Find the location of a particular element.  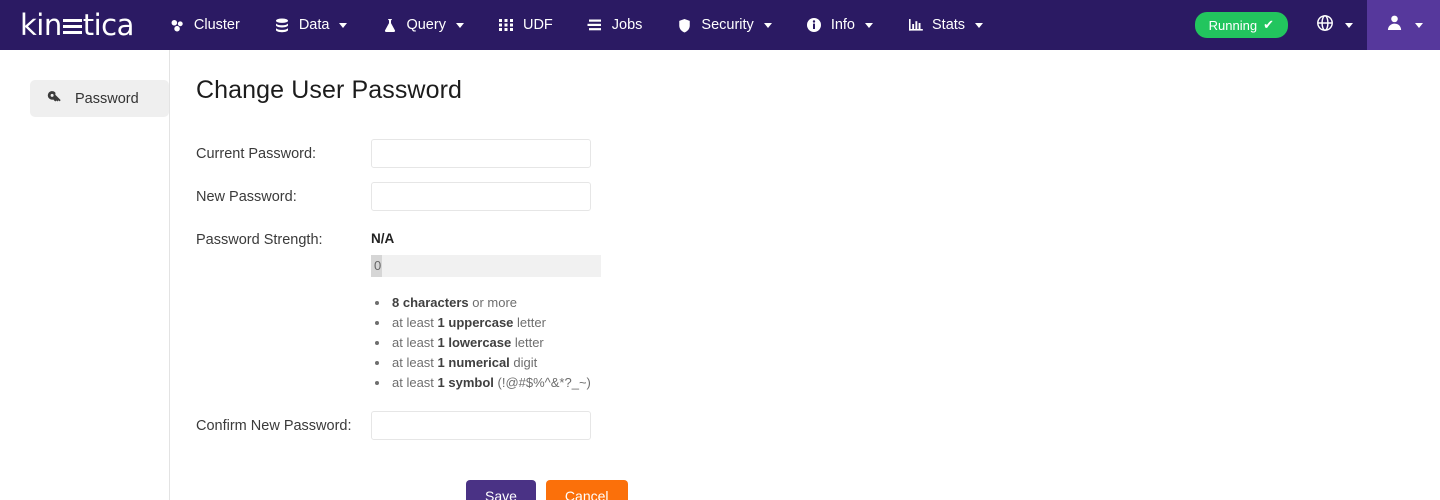

form-row-confirm-password: Confirm New Password: is located at coordinates (818, 425).